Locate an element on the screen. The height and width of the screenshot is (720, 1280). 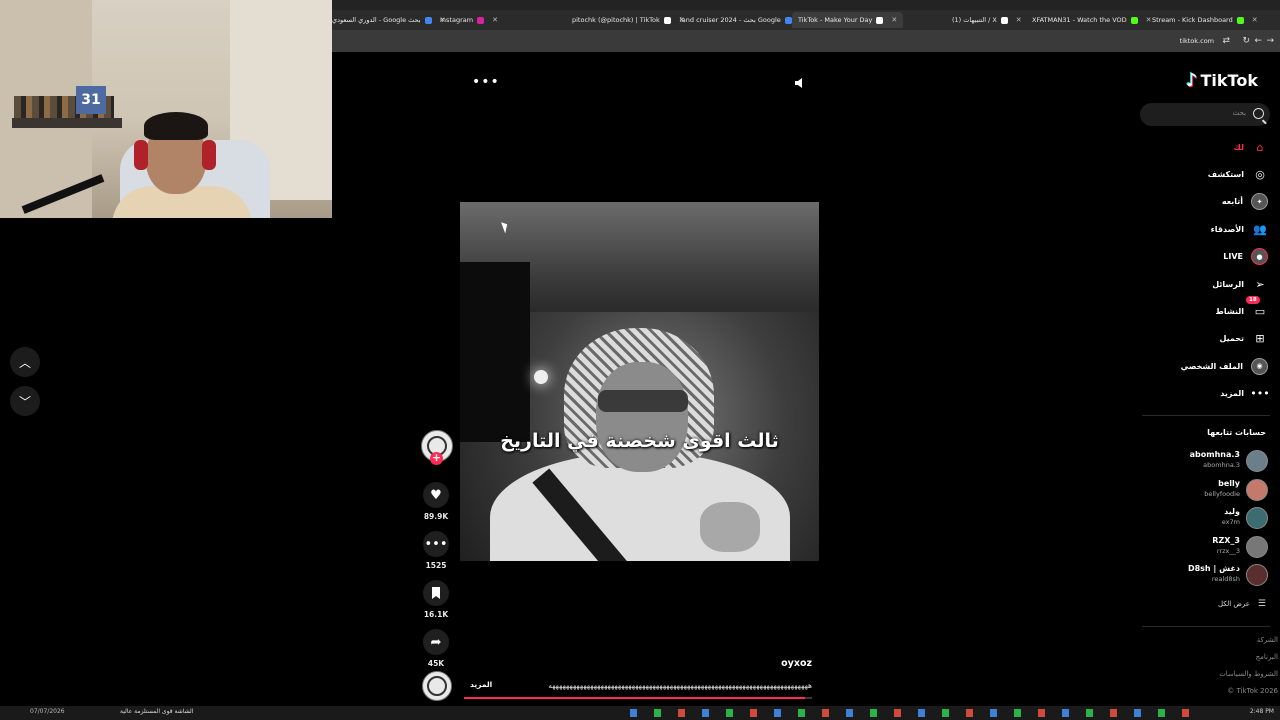
tiktok-logo: ♪ TikTok is located at coordinates (1222, 80).